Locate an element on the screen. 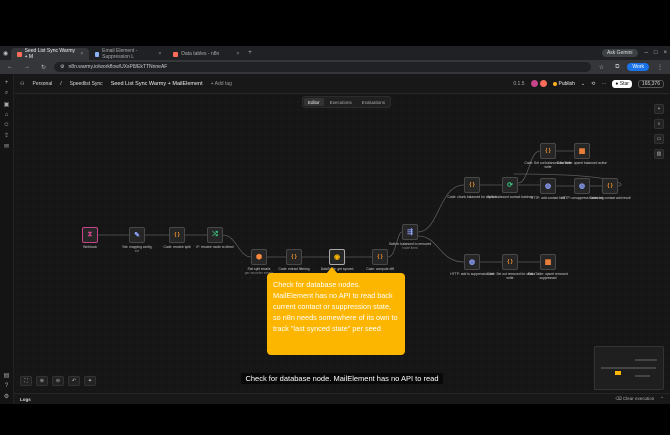  site-info-icon: ⚙ is located at coordinates (62, 67).